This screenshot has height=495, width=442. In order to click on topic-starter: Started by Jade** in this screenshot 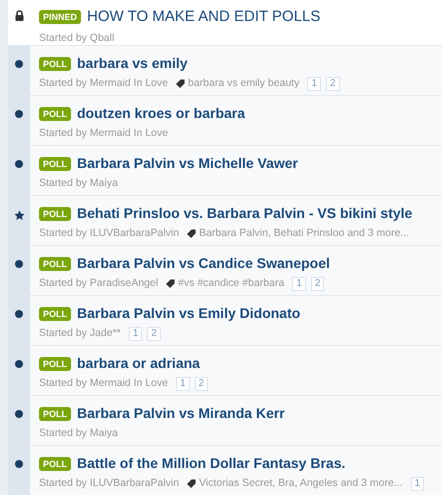, I will do `click(80, 333)`.